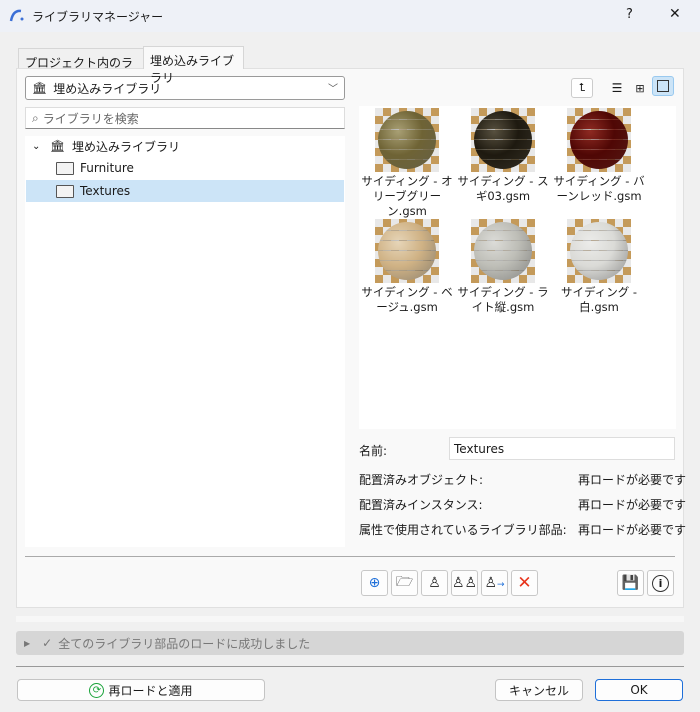 This screenshot has height=712, width=700. Describe the element at coordinates (632, 480) in the screenshot. I see `placed-objects-value: 再ロードが必要です` at that location.